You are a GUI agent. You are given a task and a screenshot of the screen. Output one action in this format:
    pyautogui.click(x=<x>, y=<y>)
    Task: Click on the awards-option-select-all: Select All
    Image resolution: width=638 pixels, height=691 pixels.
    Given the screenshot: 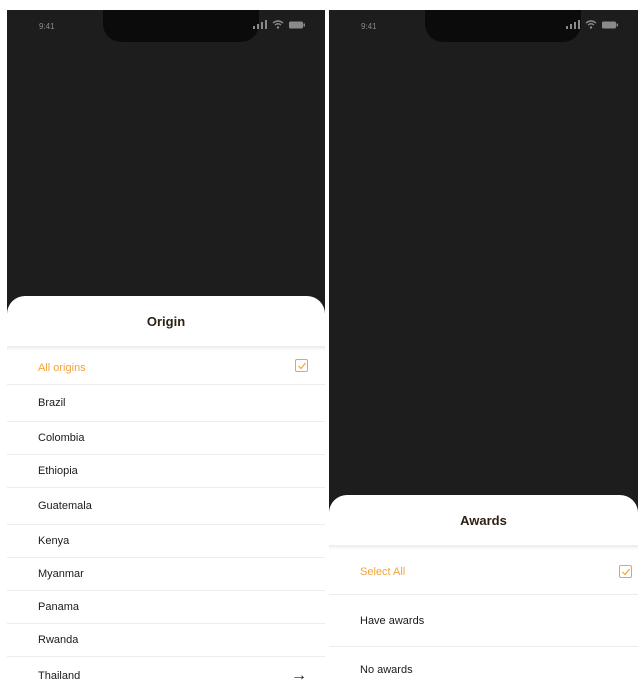 What is the action you would take?
    pyautogui.click(x=483, y=572)
    